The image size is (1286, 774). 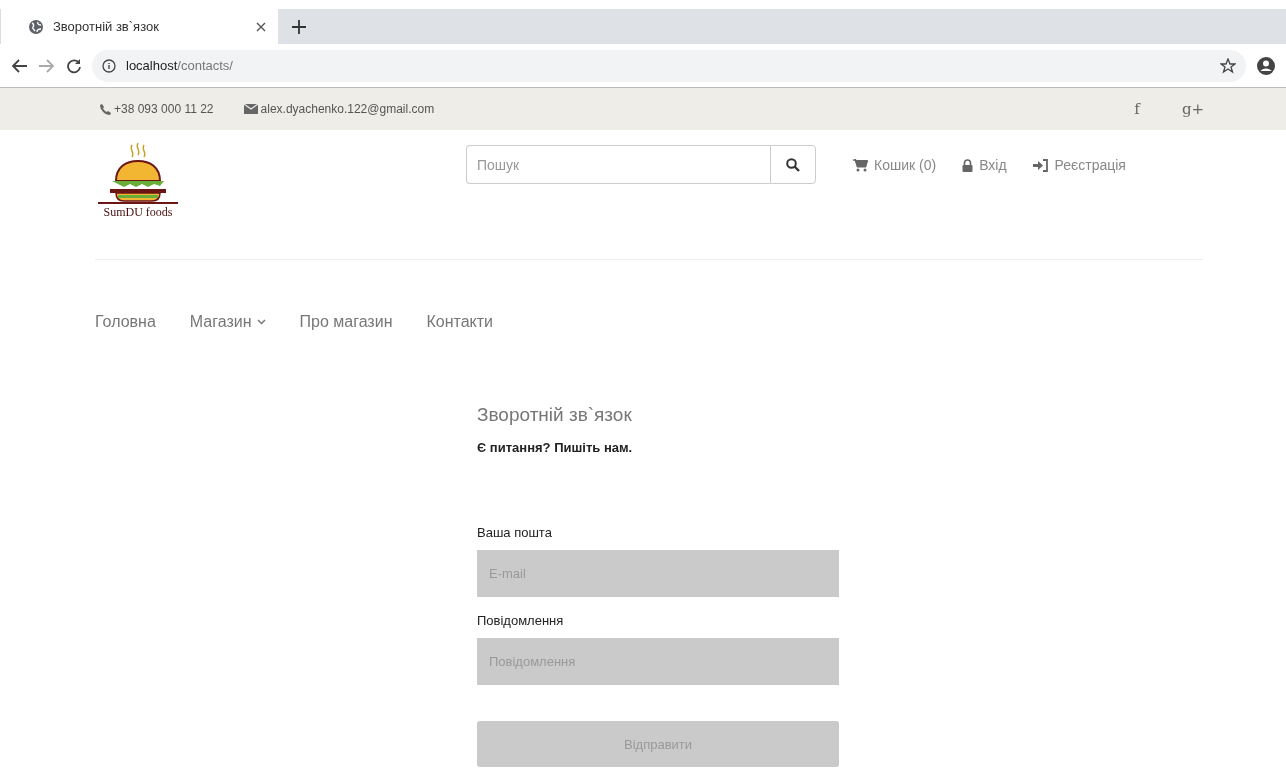 What do you see at coordinates (250, 109) in the screenshot?
I see `envelope-icon` at bounding box center [250, 109].